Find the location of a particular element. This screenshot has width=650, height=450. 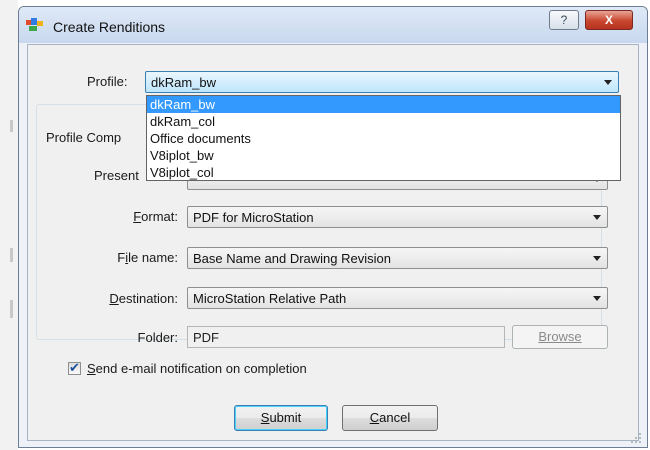

profile-option: Office documents is located at coordinates (383, 138).